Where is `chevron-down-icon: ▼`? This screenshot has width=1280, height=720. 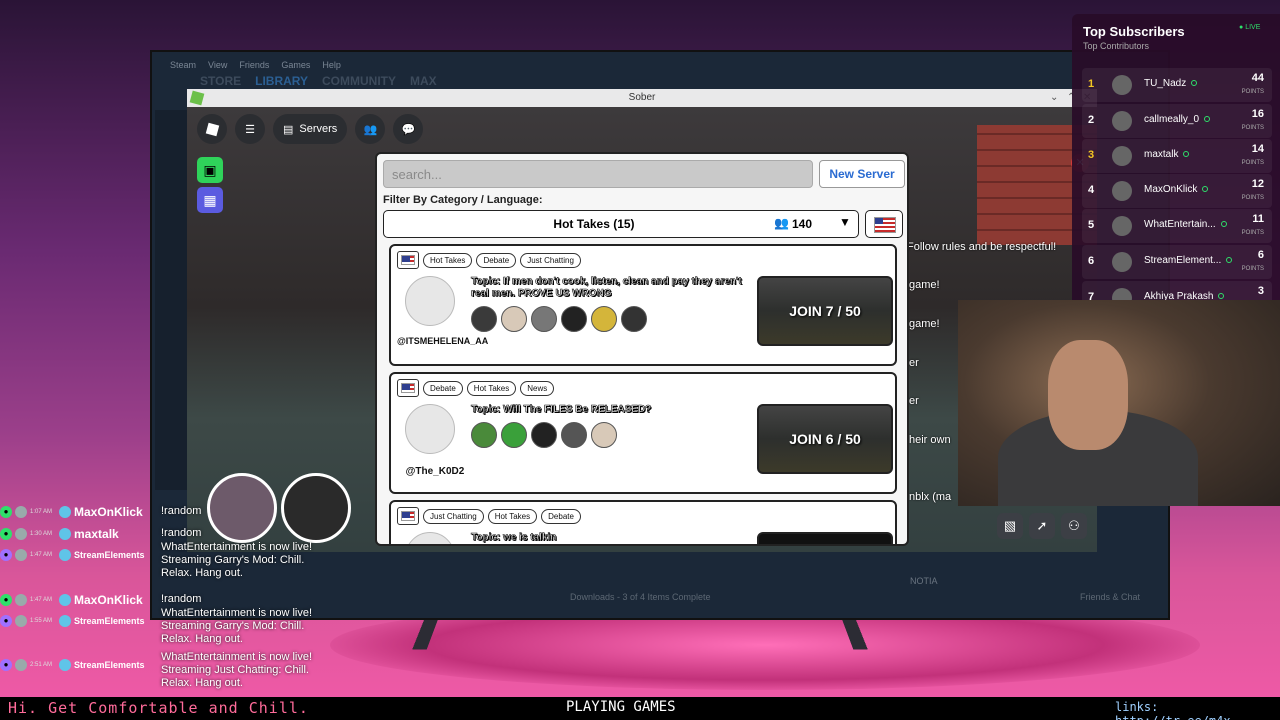 chevron-down-icon: ▼ is located at coordinates (845, 222).